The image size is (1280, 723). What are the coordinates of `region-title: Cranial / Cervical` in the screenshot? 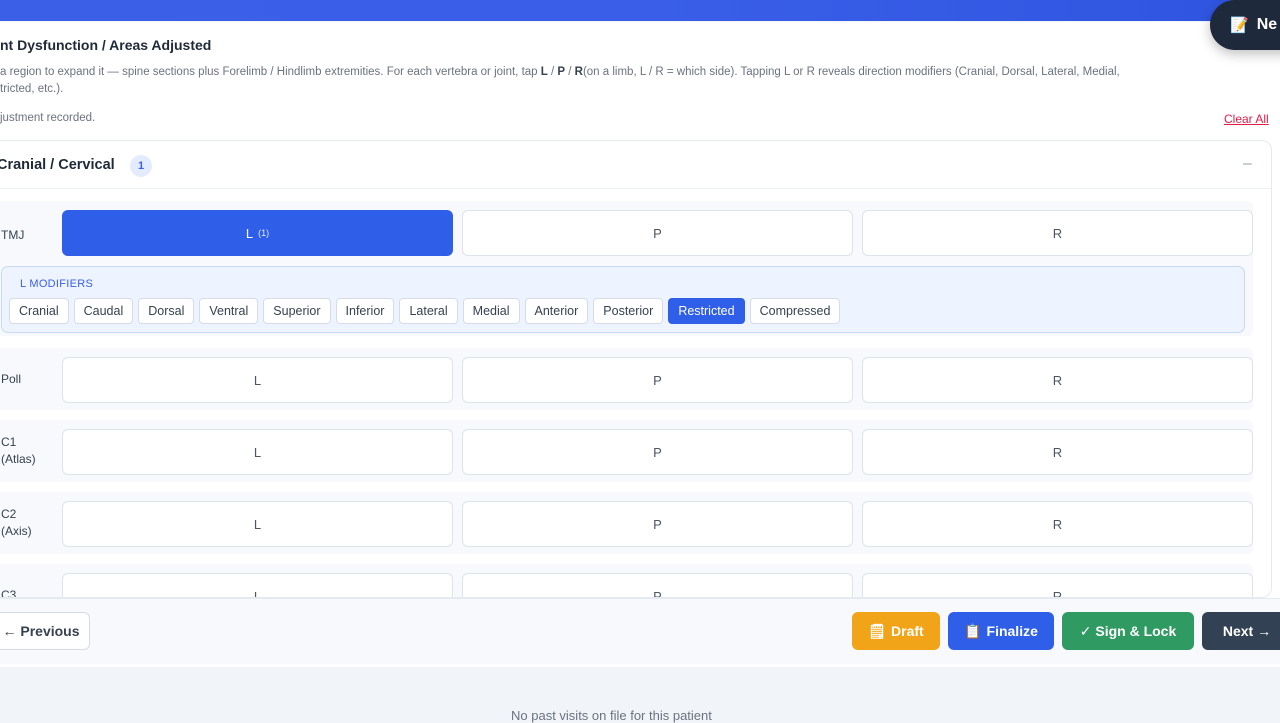 It's located at (57, 165).